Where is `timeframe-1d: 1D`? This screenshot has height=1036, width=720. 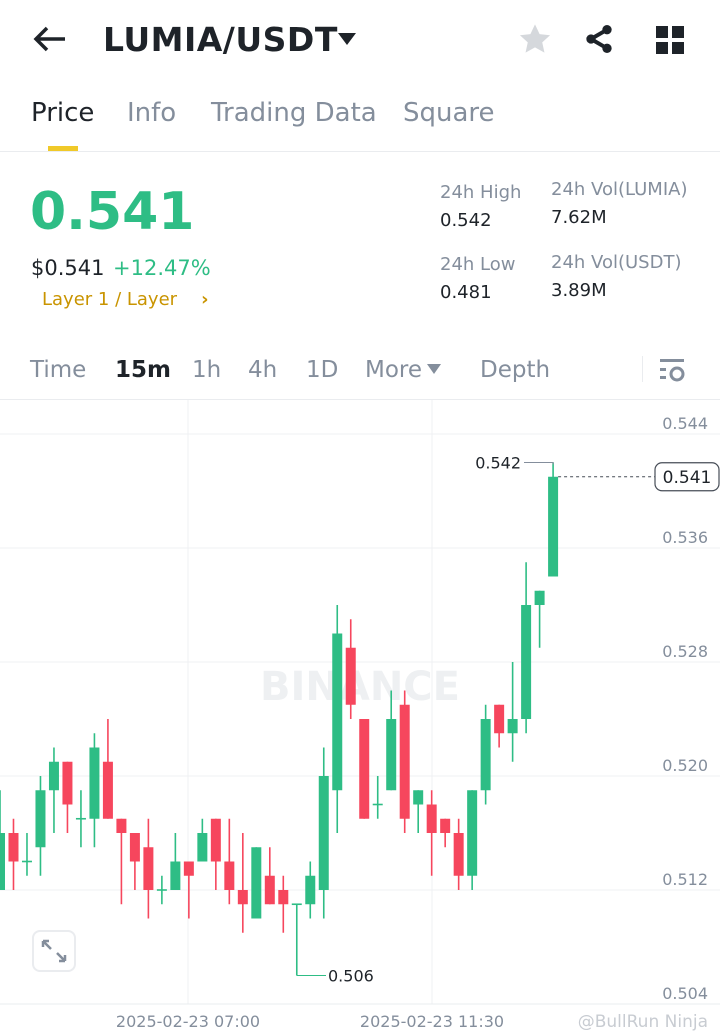
timeframe-1d: 1D is located at coordinates (322, 370).